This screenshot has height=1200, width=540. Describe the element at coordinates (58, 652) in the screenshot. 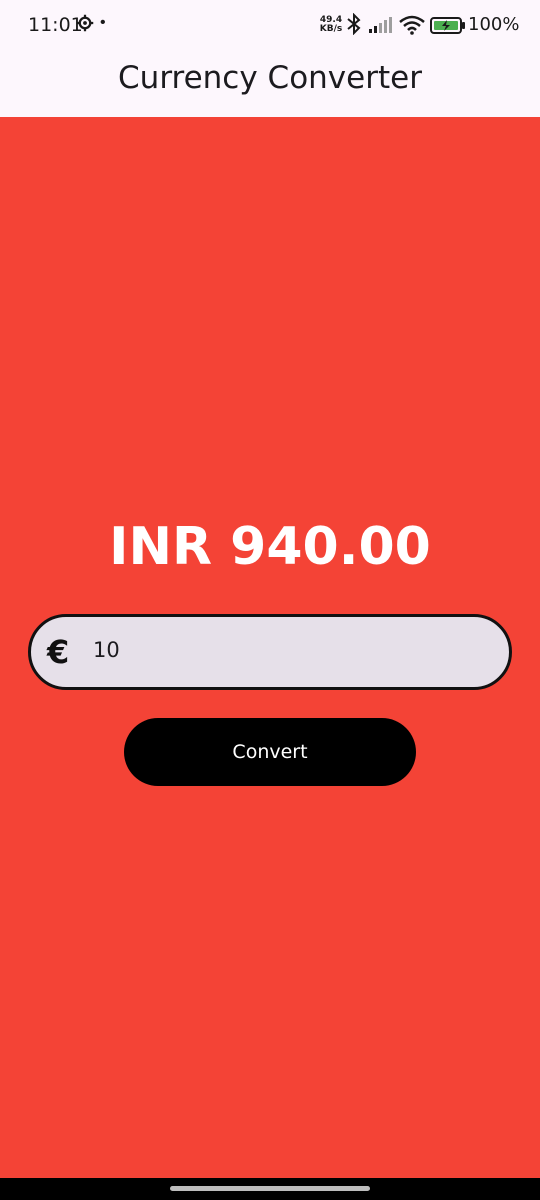

I see `euro-icon: €` at that location.